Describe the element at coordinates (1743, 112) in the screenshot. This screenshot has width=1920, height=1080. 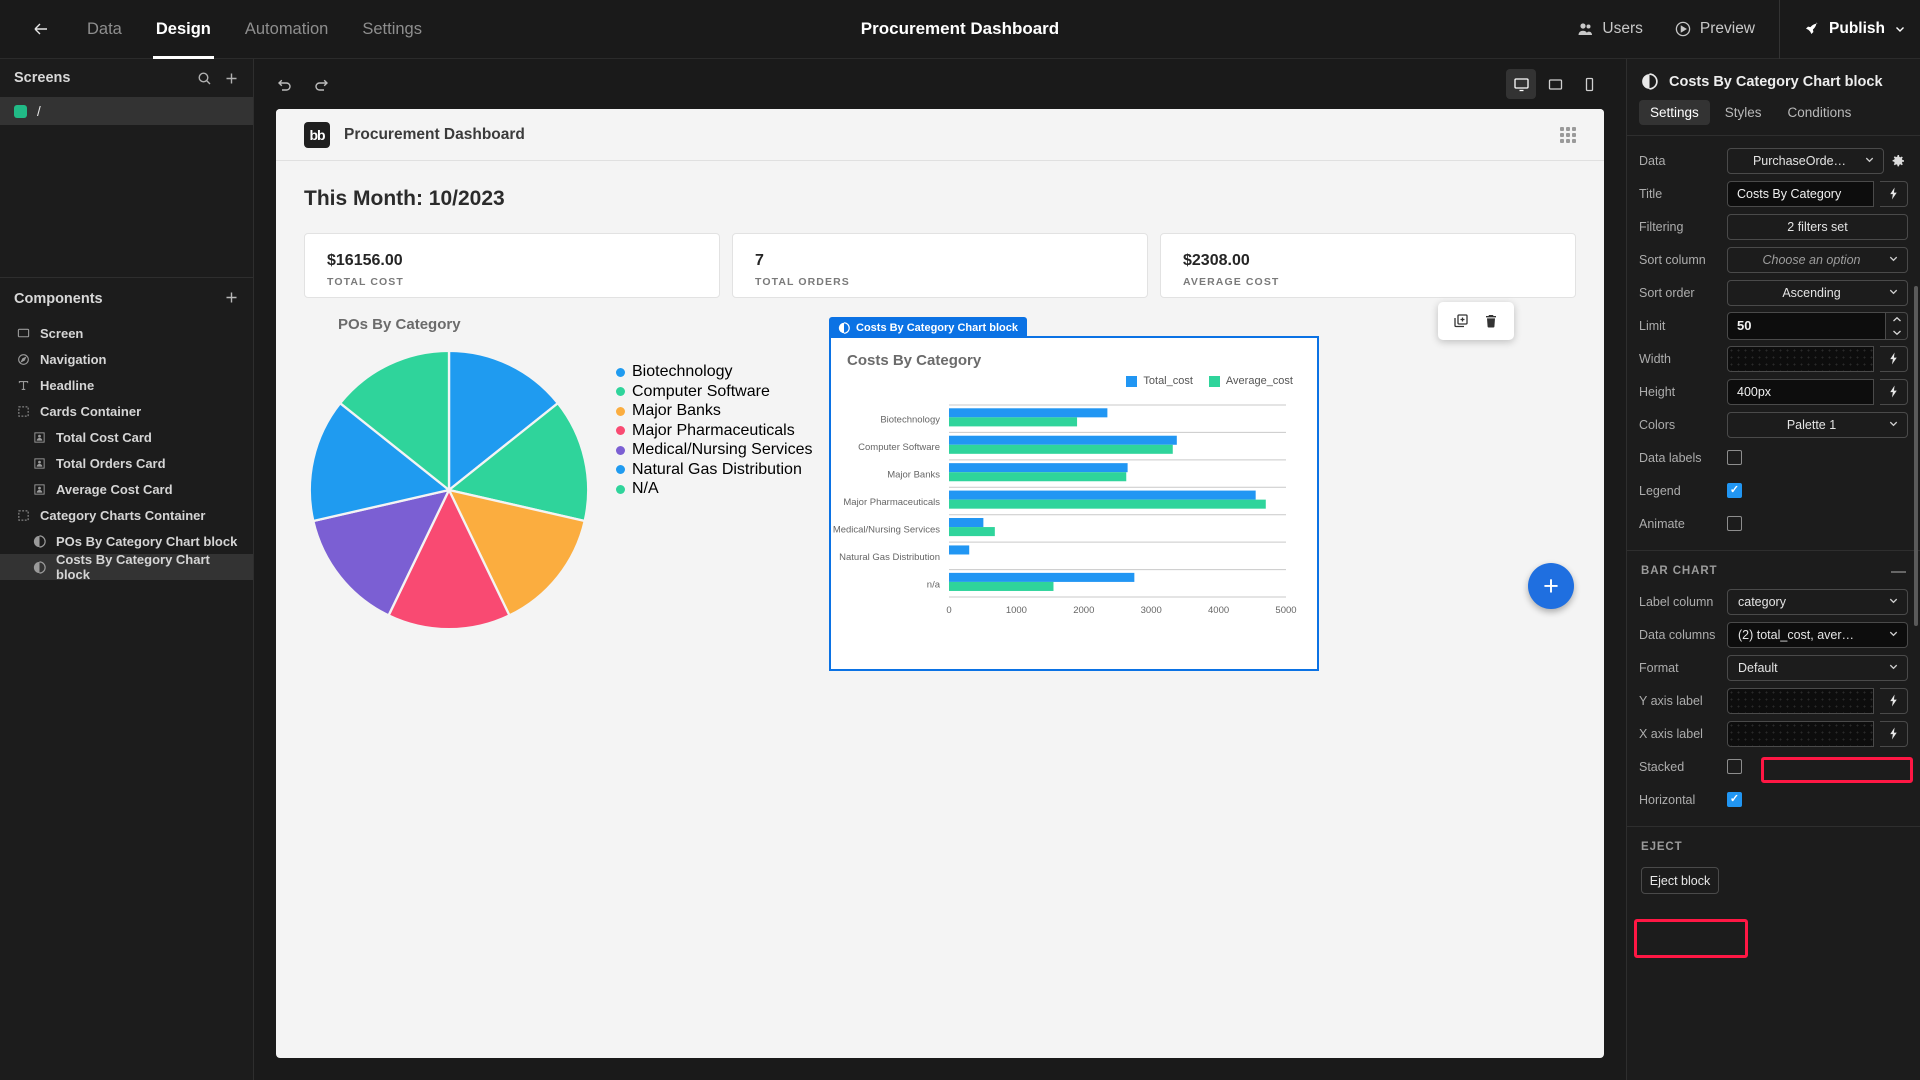
I see `tab-styles-panel: Styles` at that location.